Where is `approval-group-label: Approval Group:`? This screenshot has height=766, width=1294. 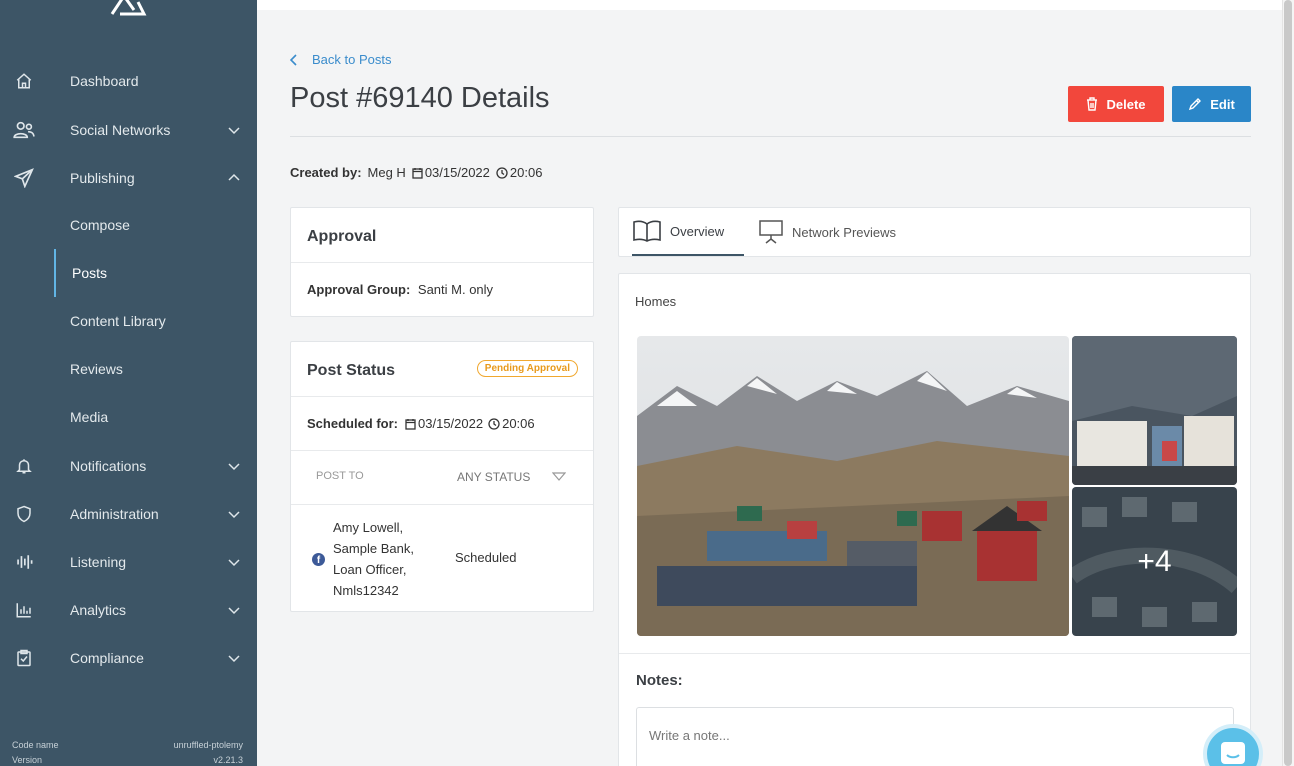
approval-group-label: Approval Group: is located at coordinates (359, 289).